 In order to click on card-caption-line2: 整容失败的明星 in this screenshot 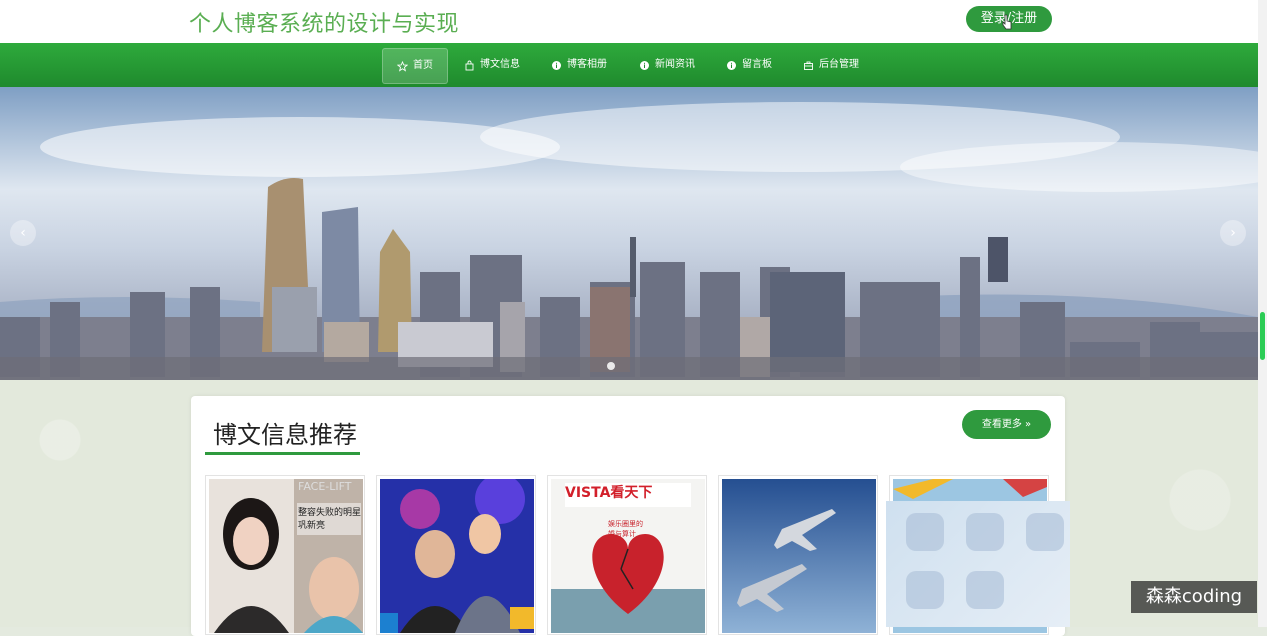, I will do `click(330, 513)`.